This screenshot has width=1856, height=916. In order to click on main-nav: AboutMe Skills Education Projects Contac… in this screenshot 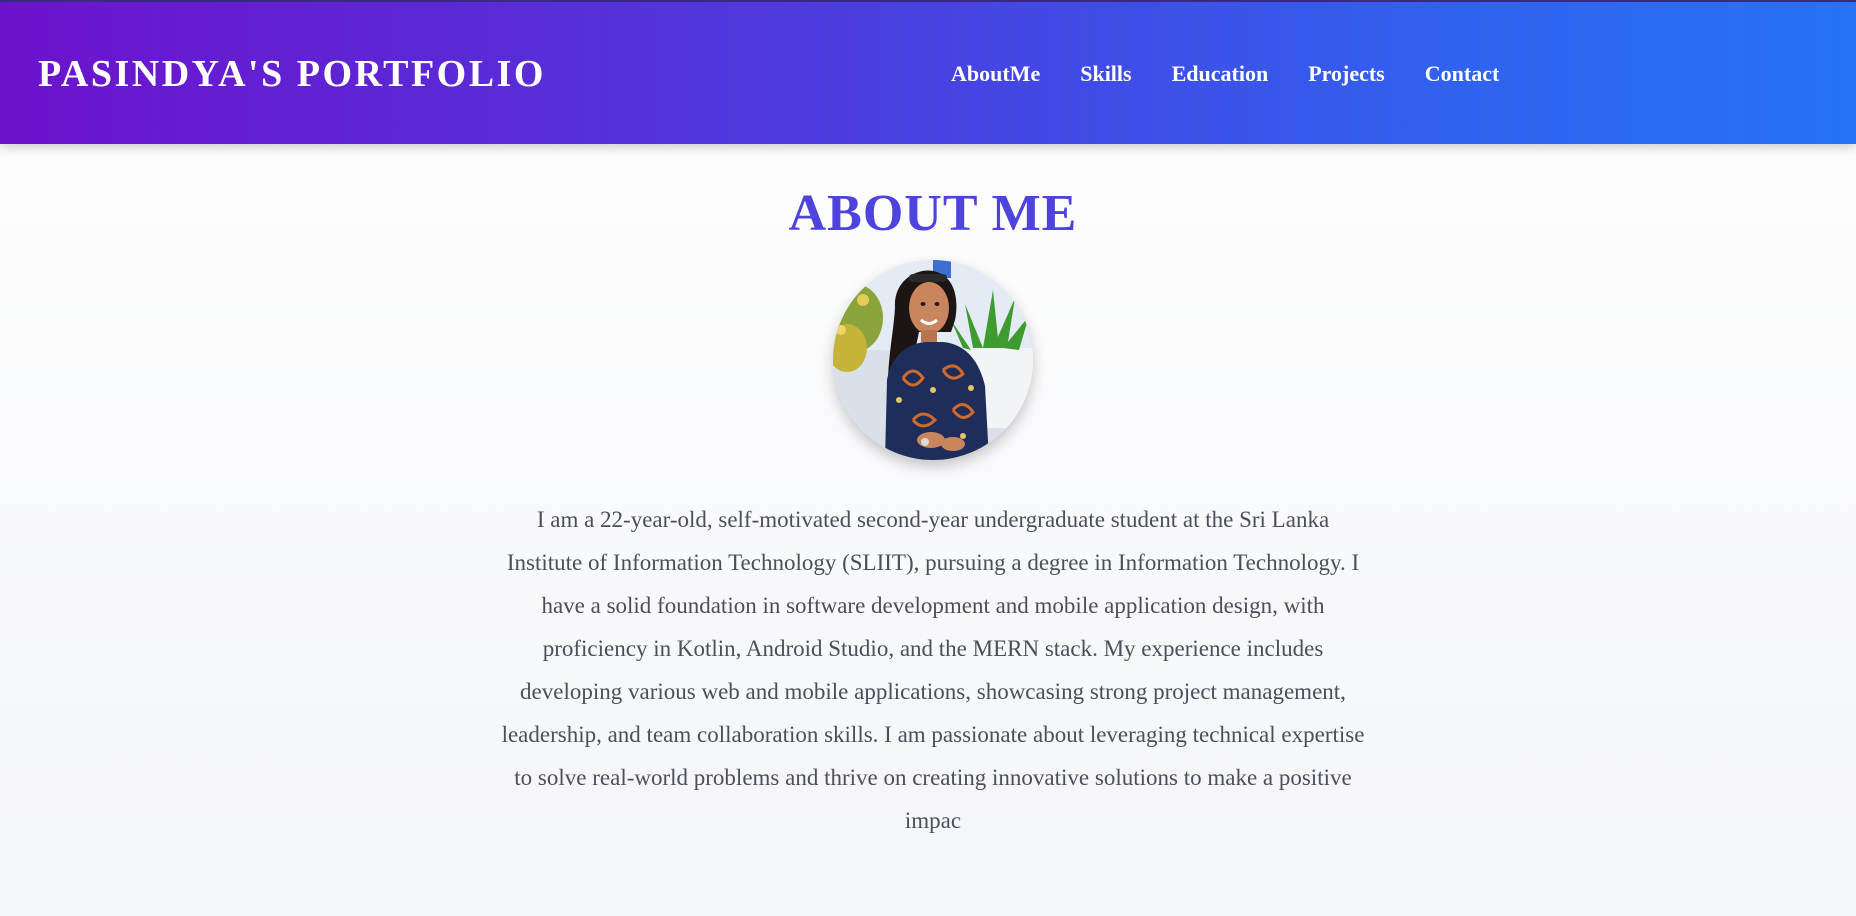, I will do `click(1245, 74)`.